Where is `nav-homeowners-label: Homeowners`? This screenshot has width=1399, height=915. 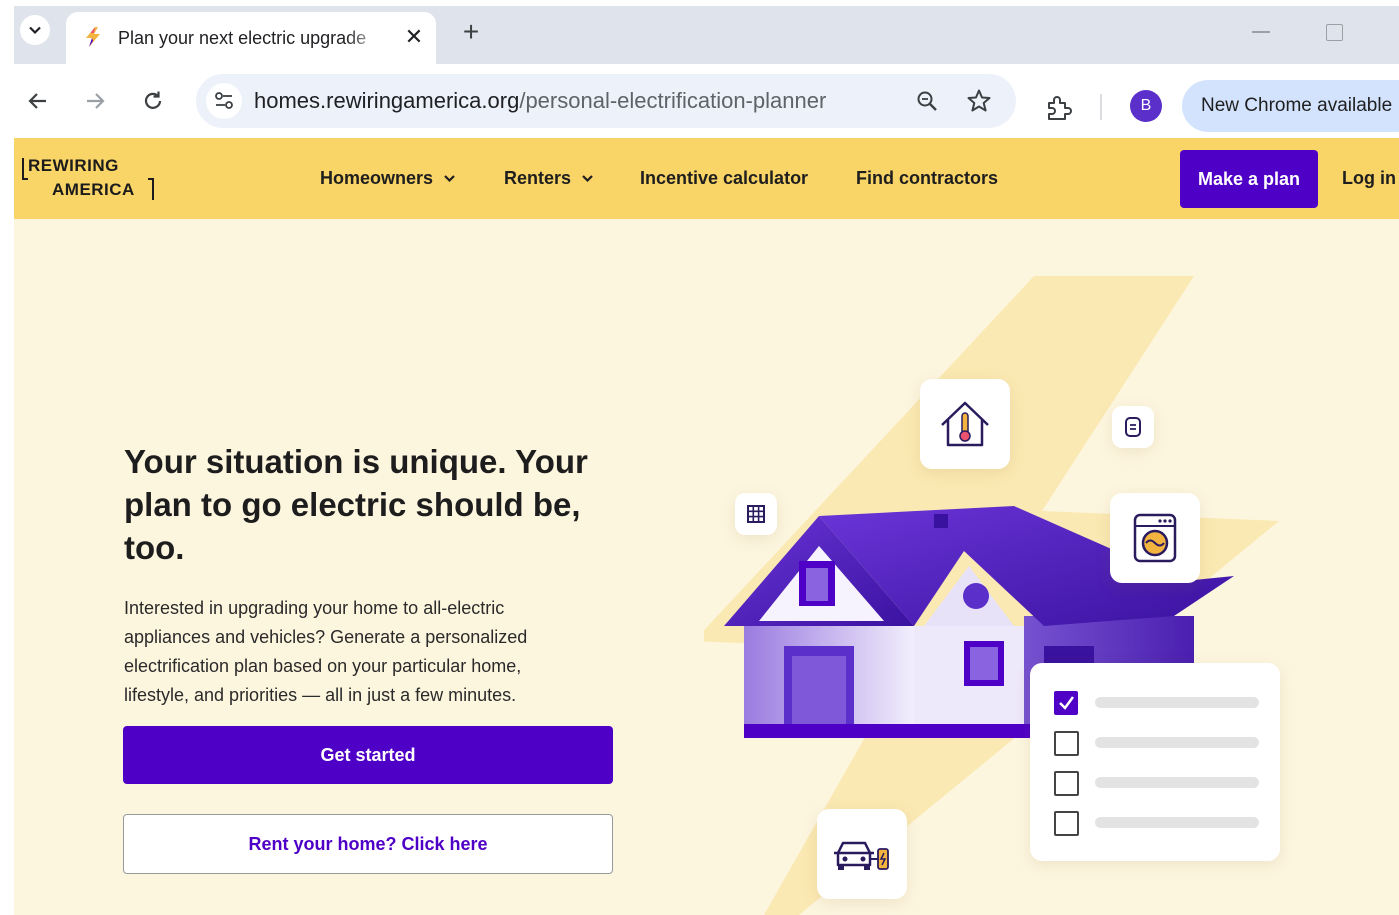 nav-homeowners-label: Homeowners is located at coordinates (377, 178).